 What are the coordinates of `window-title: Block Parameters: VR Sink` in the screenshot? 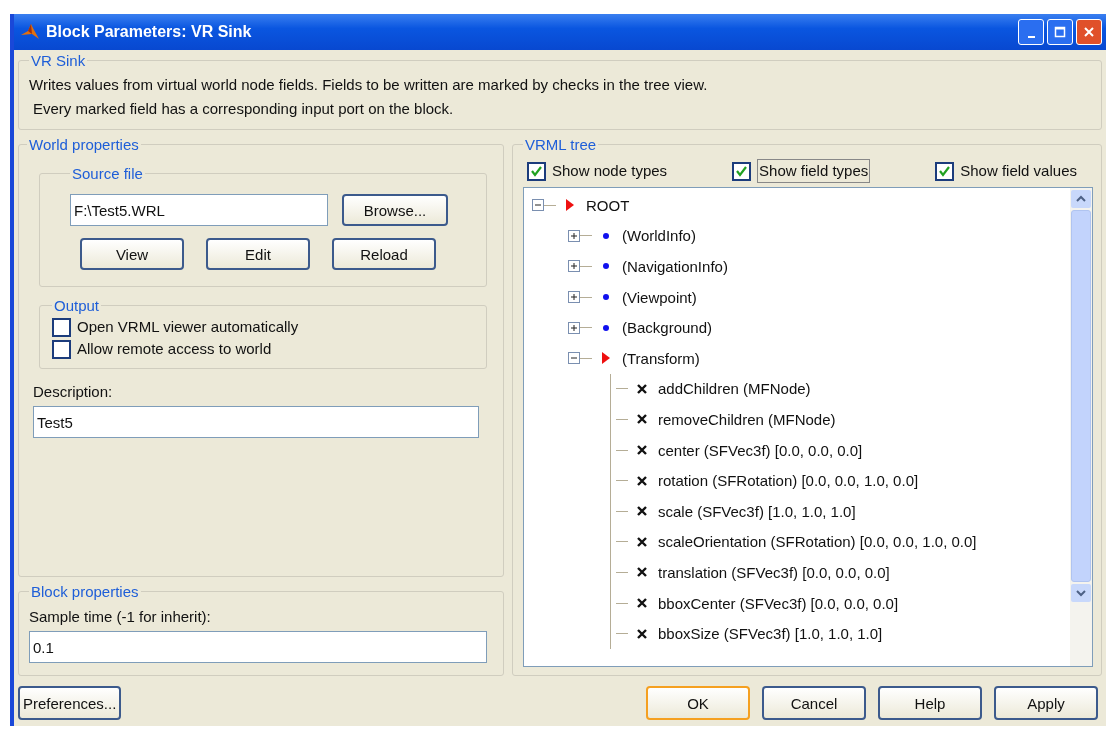 It's located at (149, 32).